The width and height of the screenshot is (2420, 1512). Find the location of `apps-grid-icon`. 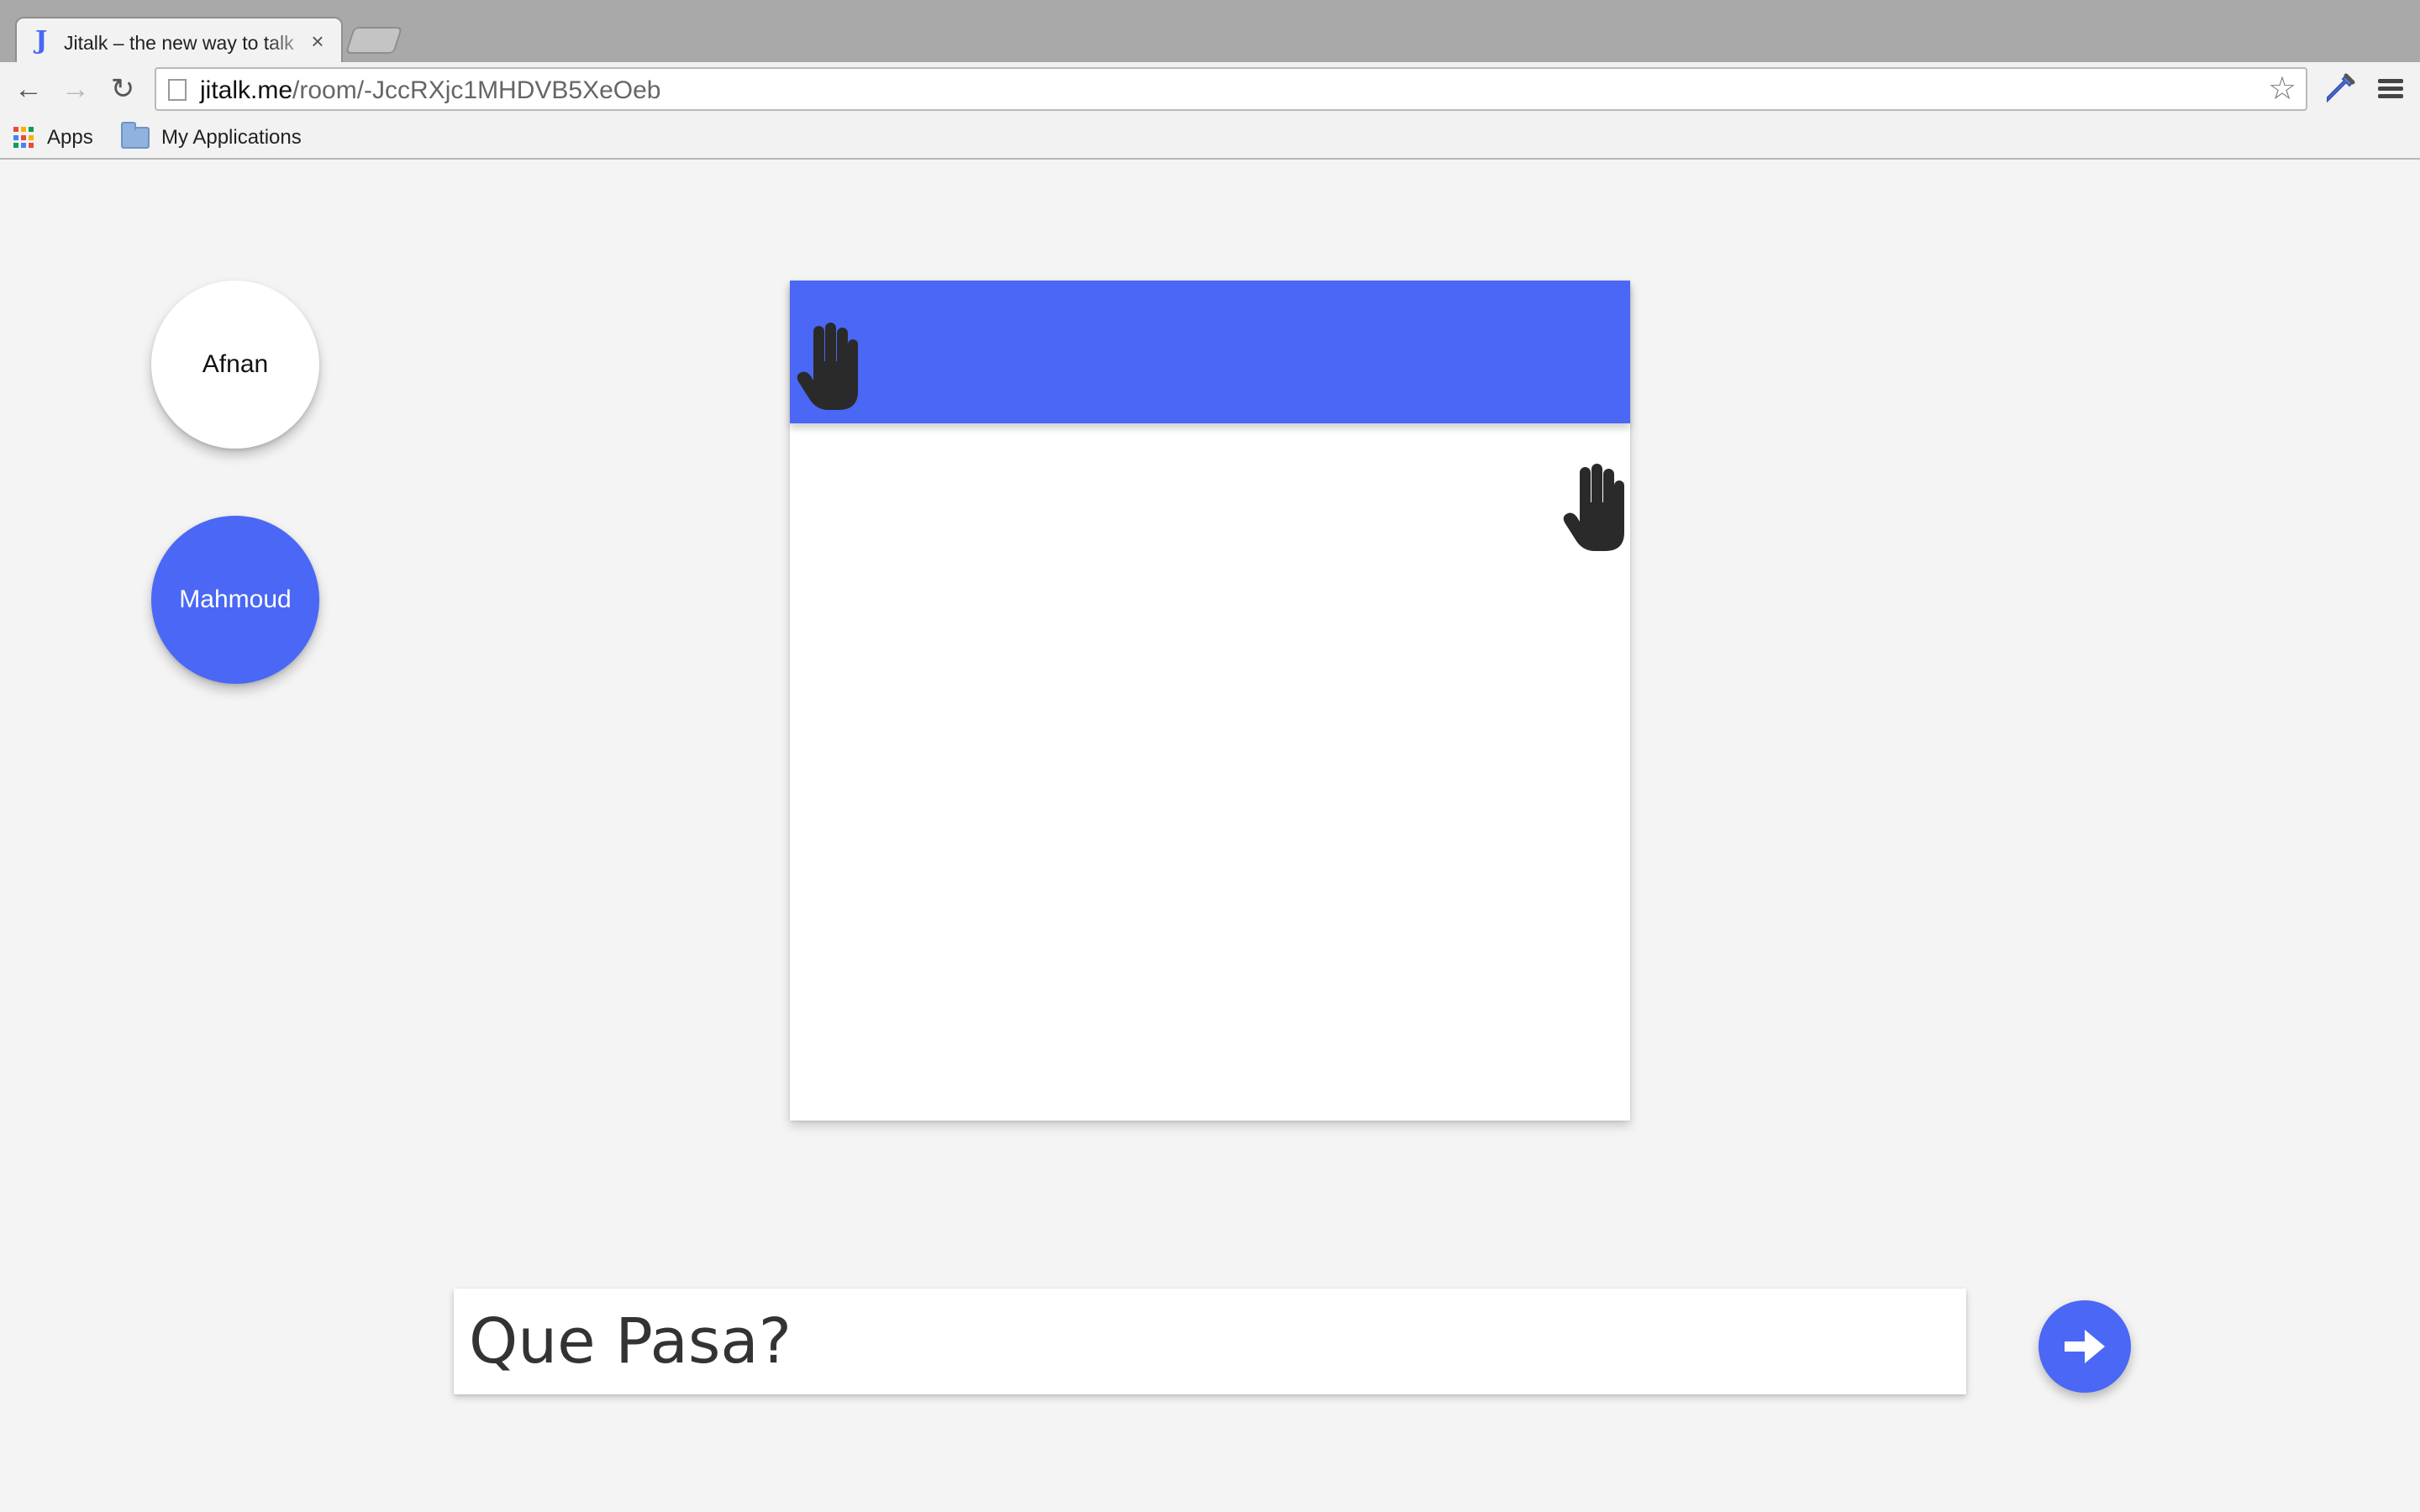

apps-grid-icon is located at coordinates (24, 138).